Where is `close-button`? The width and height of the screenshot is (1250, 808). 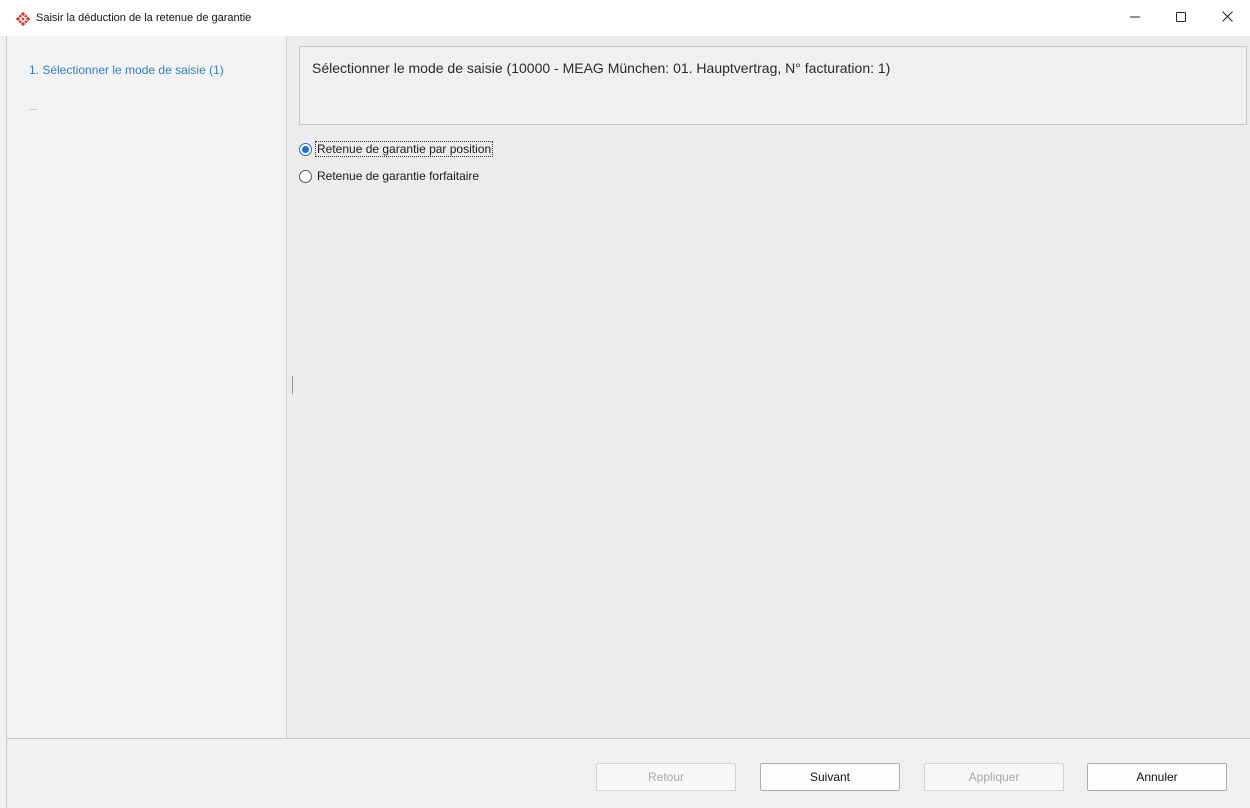 close-button is located at coordinates (1227, 18).